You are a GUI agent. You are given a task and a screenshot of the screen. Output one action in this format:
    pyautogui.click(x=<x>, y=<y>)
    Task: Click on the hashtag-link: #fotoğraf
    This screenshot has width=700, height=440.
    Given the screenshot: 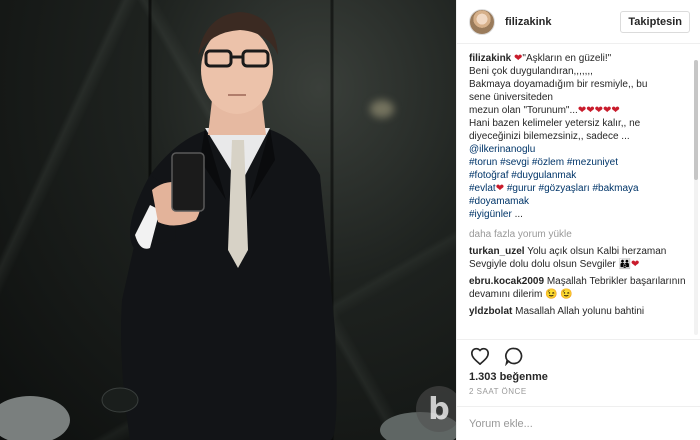 What is the action you would take?
    pyautogui.click(x=488, y=175)
    